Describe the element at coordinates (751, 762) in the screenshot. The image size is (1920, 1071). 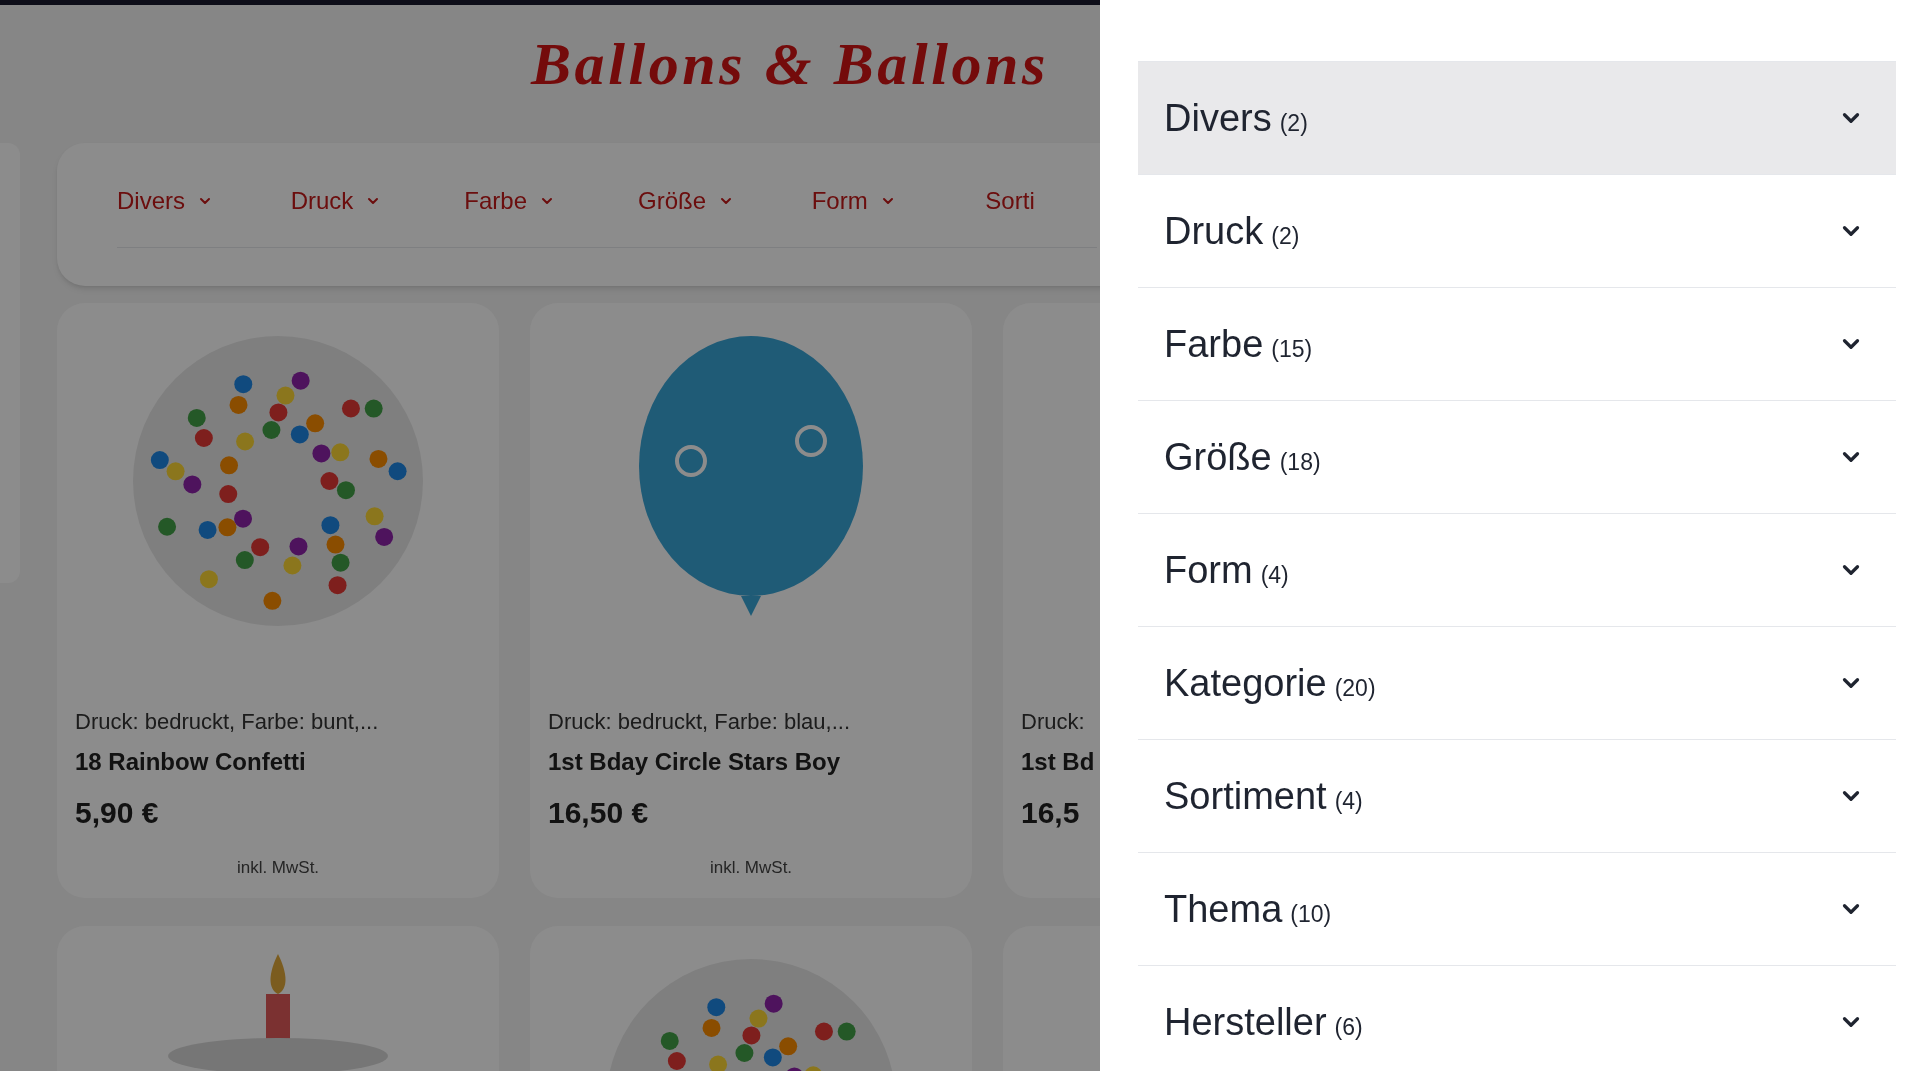
I see `product-name: 1st Bday Circle Stars Boy` at that location.